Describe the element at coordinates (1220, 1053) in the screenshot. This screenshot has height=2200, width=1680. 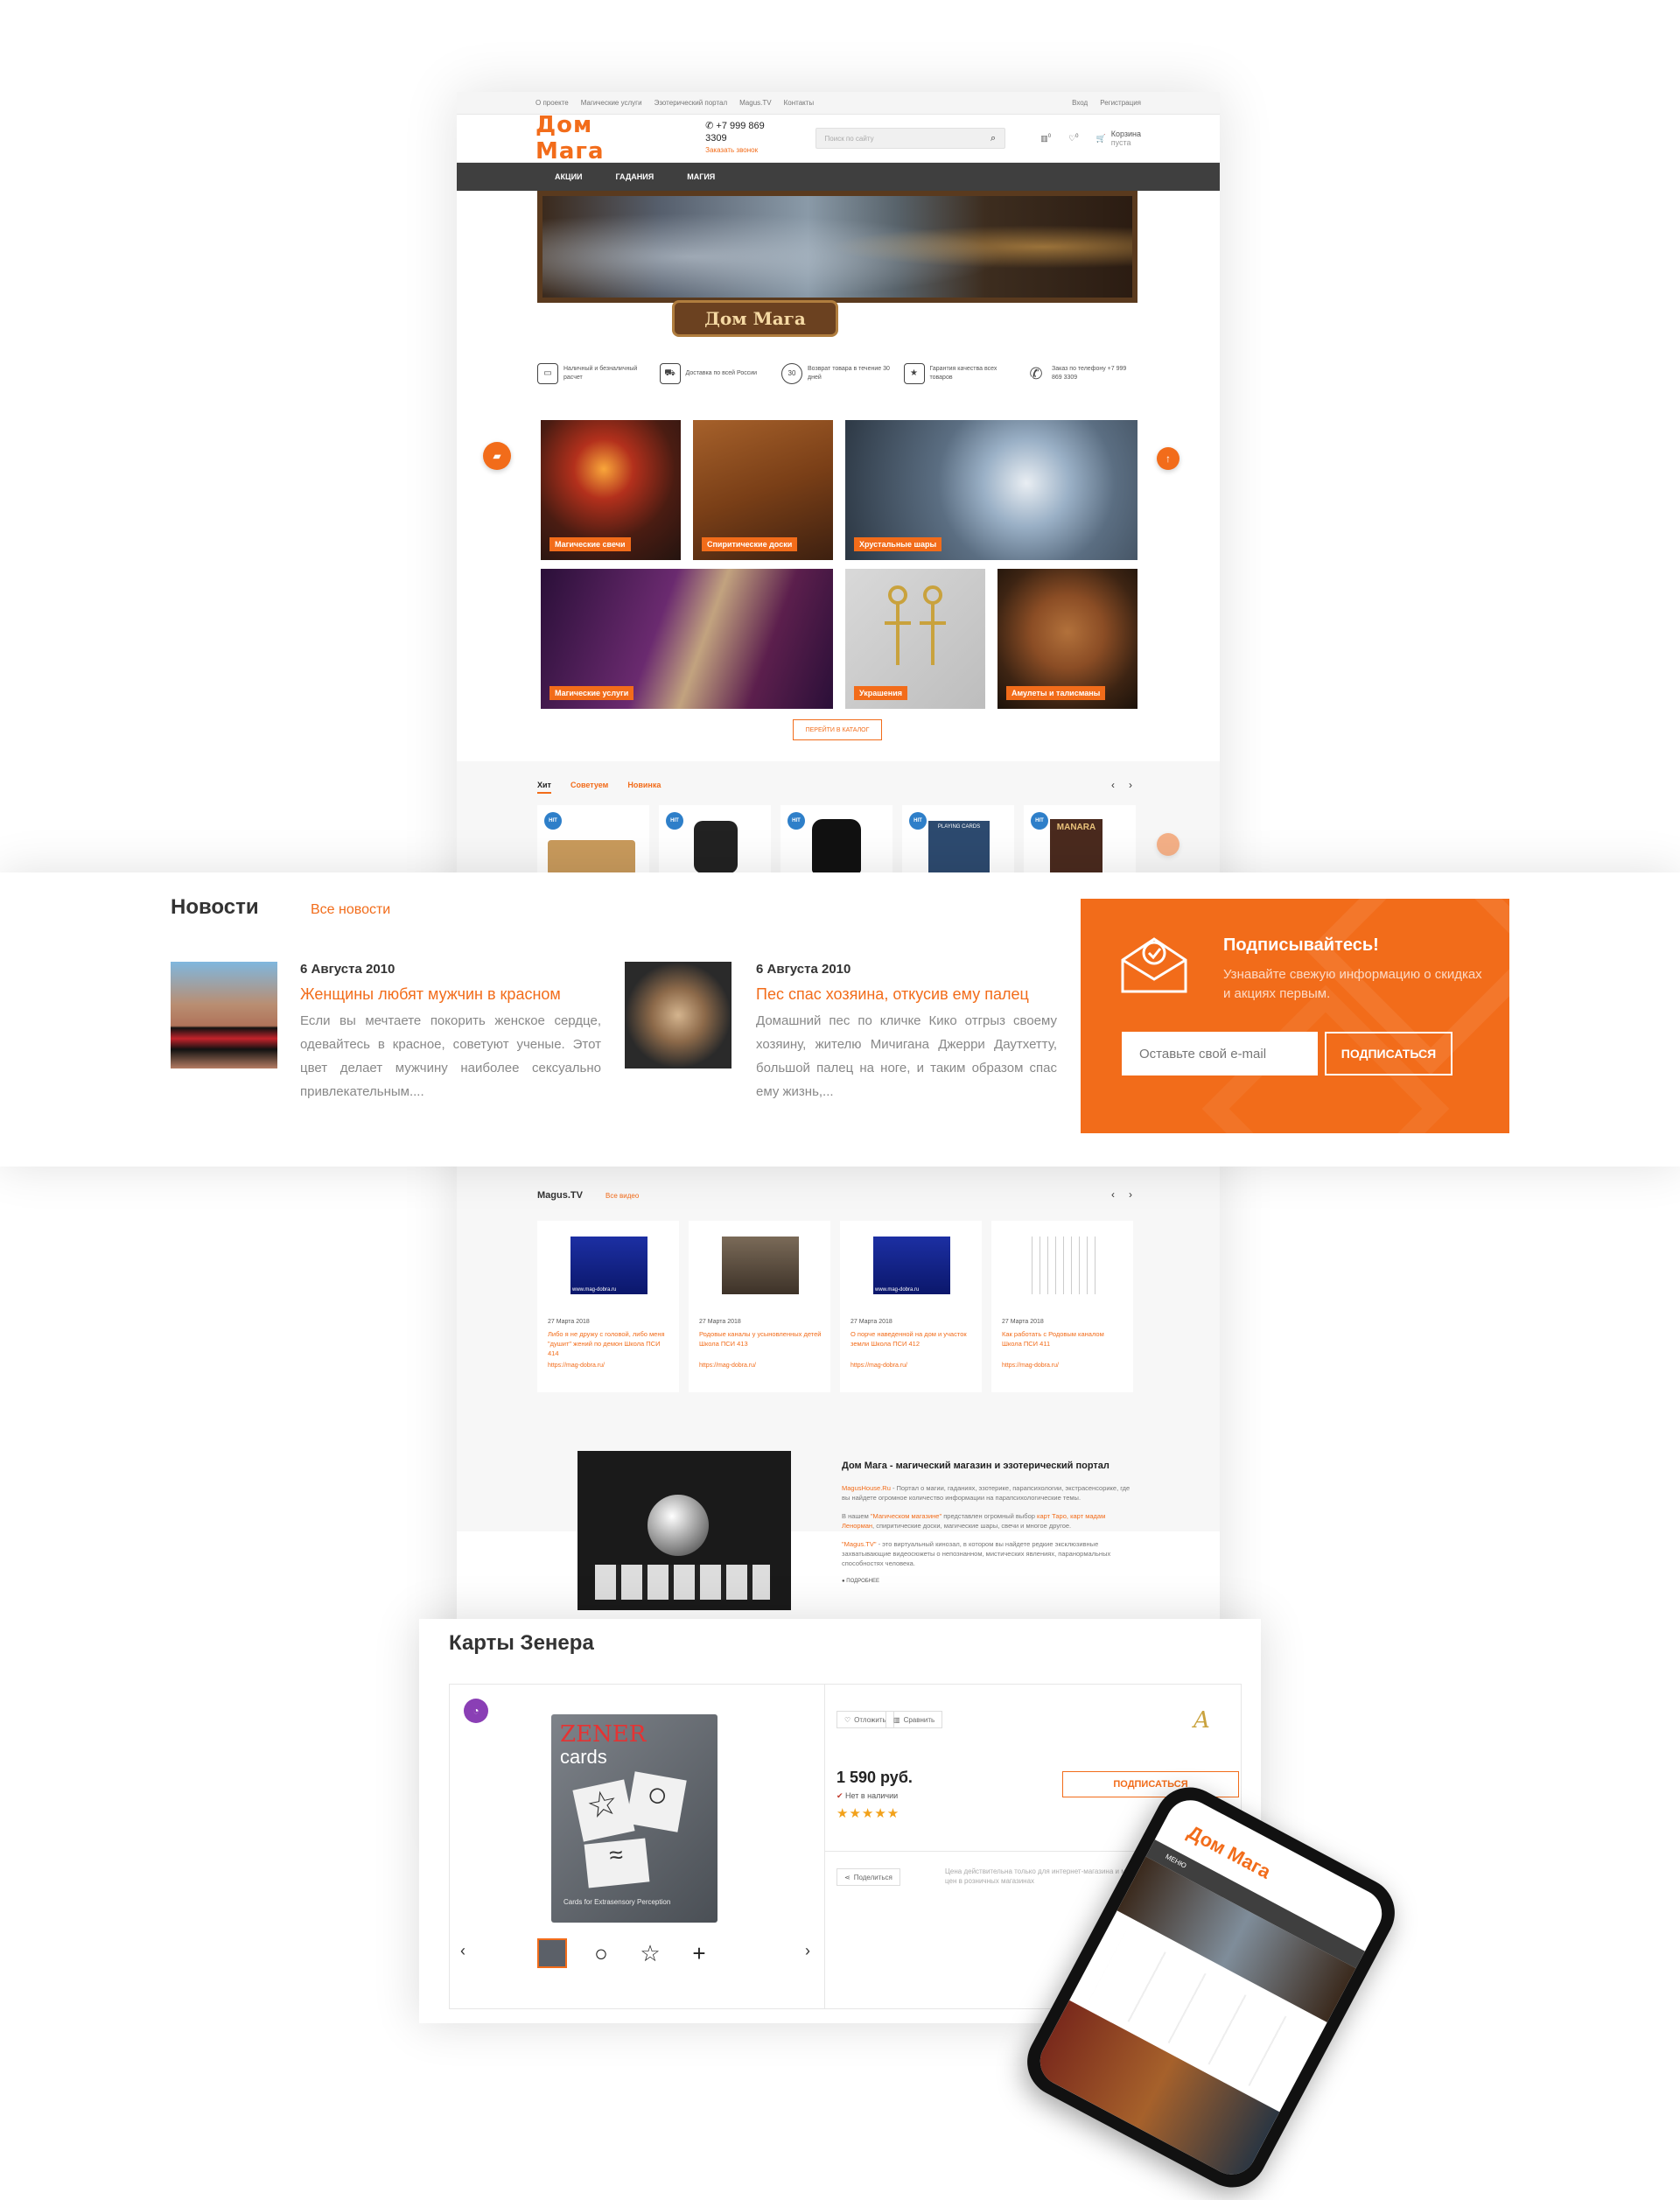
I see `email-field: Оставьте свой e-mail` at that location.